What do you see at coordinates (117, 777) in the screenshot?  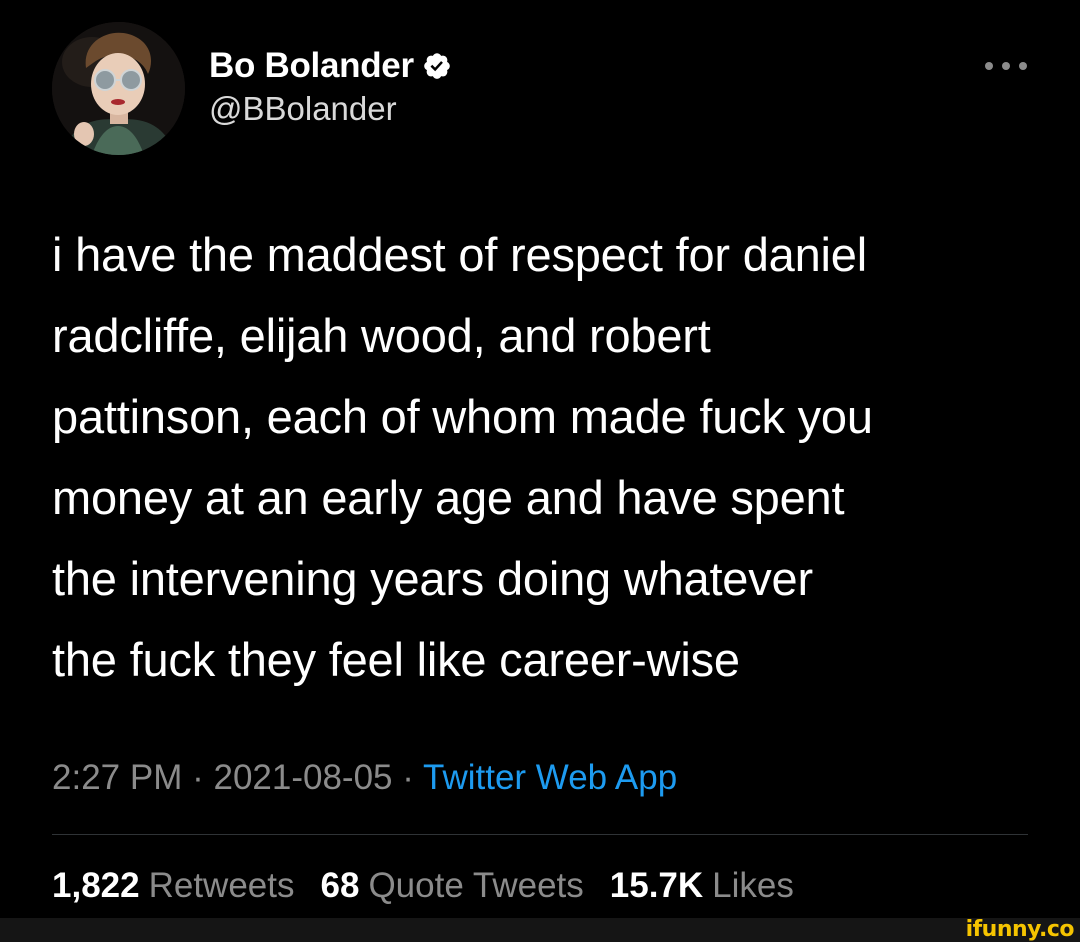 I see `tweet-time: 2:27 PM` at bounding box center [117, 777].